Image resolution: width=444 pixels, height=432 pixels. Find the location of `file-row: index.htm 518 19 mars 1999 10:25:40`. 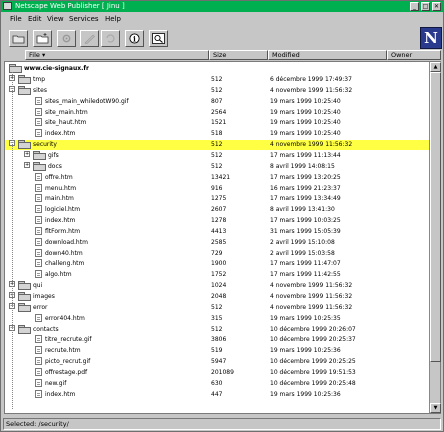

file-row: index.htm 518 19 mars 1999 10:25:40 is located at coordinates (217, 134).